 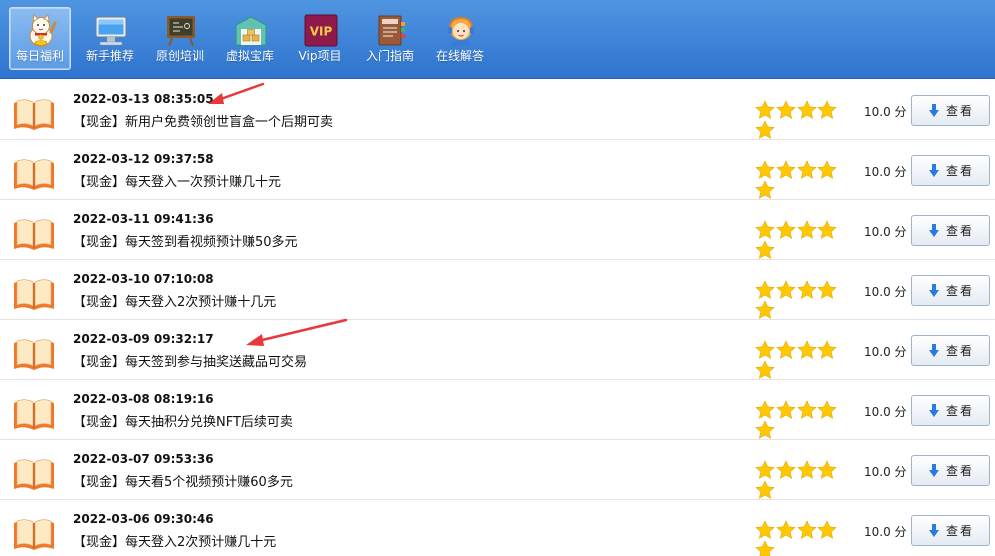 What do you see at coordinates (190, 362) in the screenshot?
I see `item-title: 【现金】每天签到参与抽奖送藏品可交易` at bounding box center [190, 362].